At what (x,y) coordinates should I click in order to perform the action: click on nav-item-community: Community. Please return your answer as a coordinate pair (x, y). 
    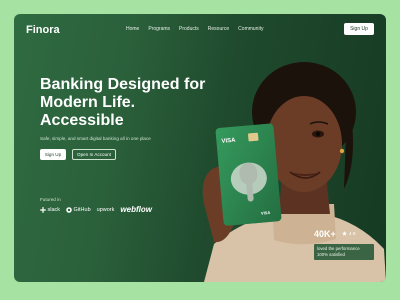
    Looking at the image, I should click on (250, 29).